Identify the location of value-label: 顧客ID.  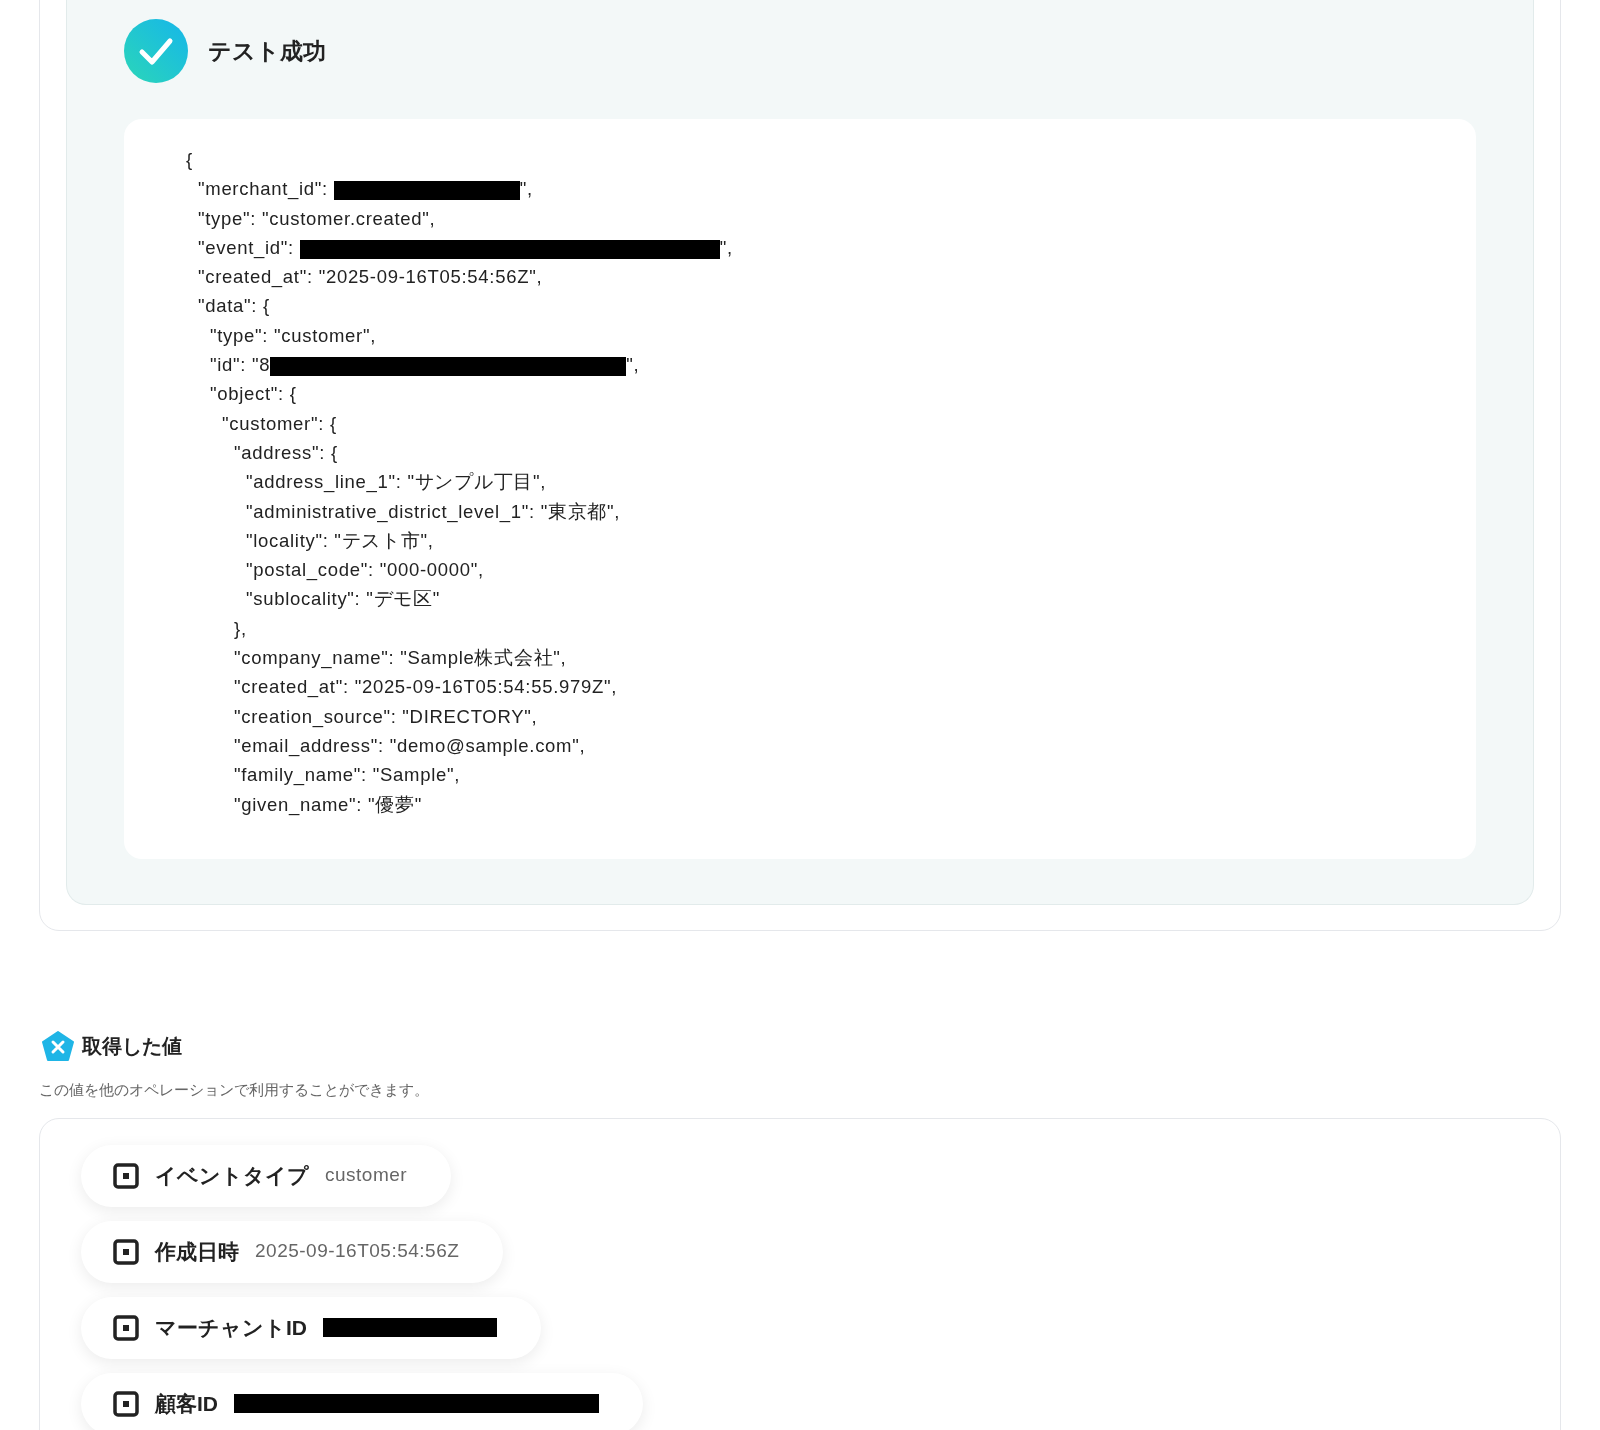
(186, 1403).